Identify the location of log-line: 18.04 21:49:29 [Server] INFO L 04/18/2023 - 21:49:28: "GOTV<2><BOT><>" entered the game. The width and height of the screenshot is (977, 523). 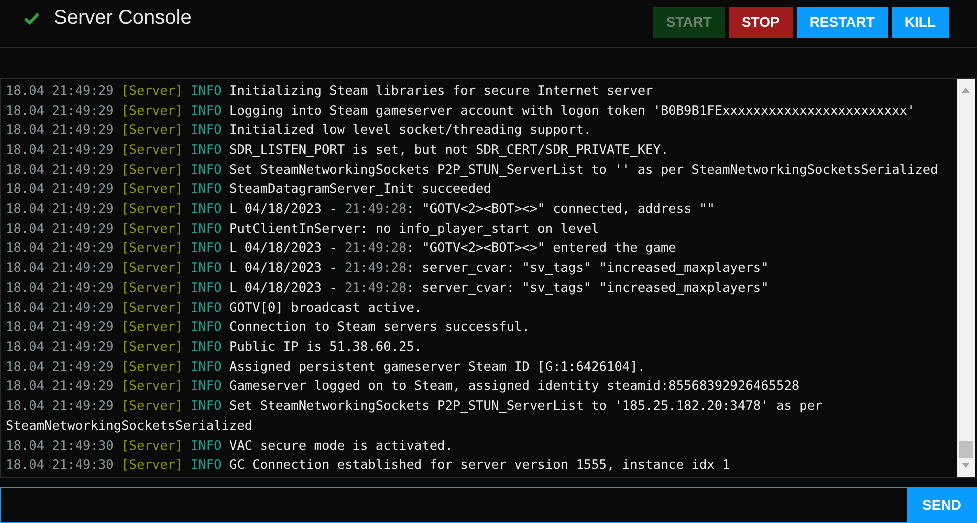
(342, 249).